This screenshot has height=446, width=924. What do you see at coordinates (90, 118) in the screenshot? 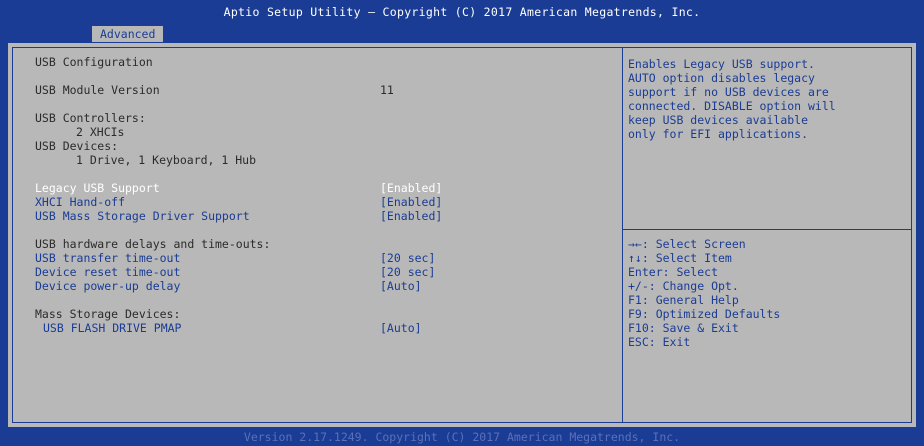
I see `controllers-label: USB Controllers:` at bounding box center [90, 118].